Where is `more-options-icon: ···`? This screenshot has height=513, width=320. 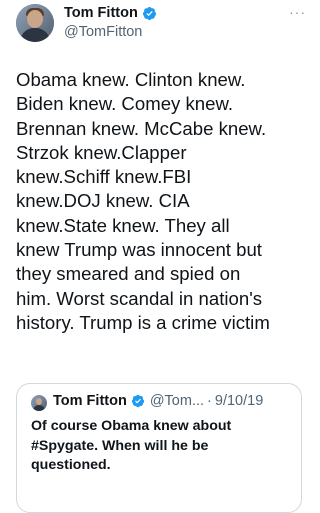
more-options-icon: ··· is located at coordinates (297, 12).